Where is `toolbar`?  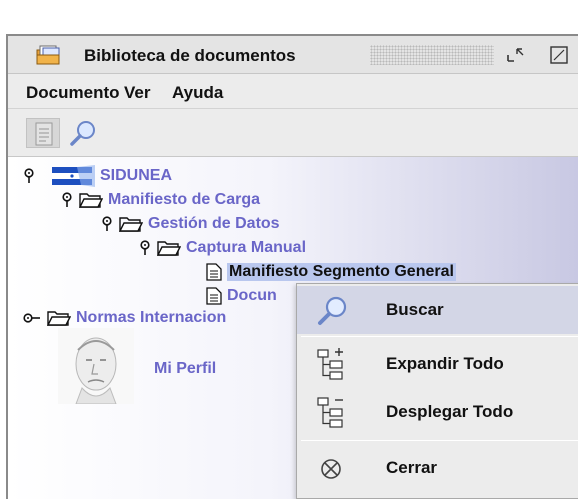
toolbar is located at coordinates (293, 132).